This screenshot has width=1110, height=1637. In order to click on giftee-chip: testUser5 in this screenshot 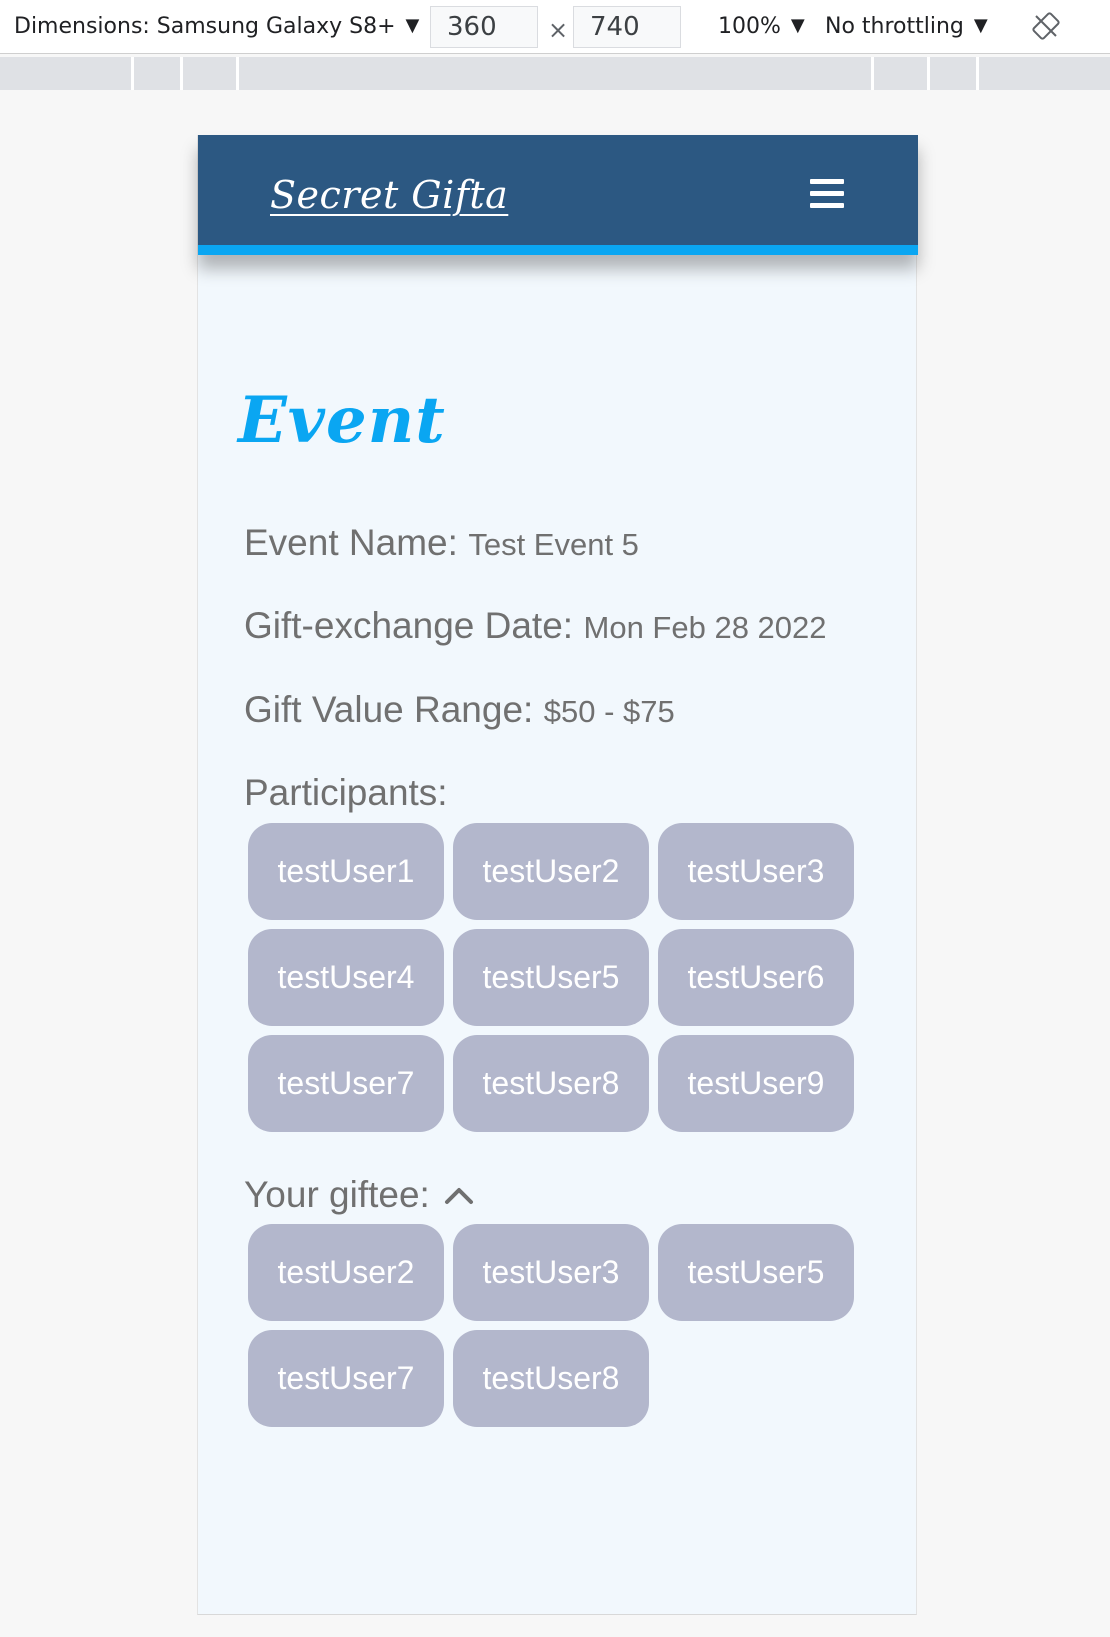, I will do `click(756, 1272)`.